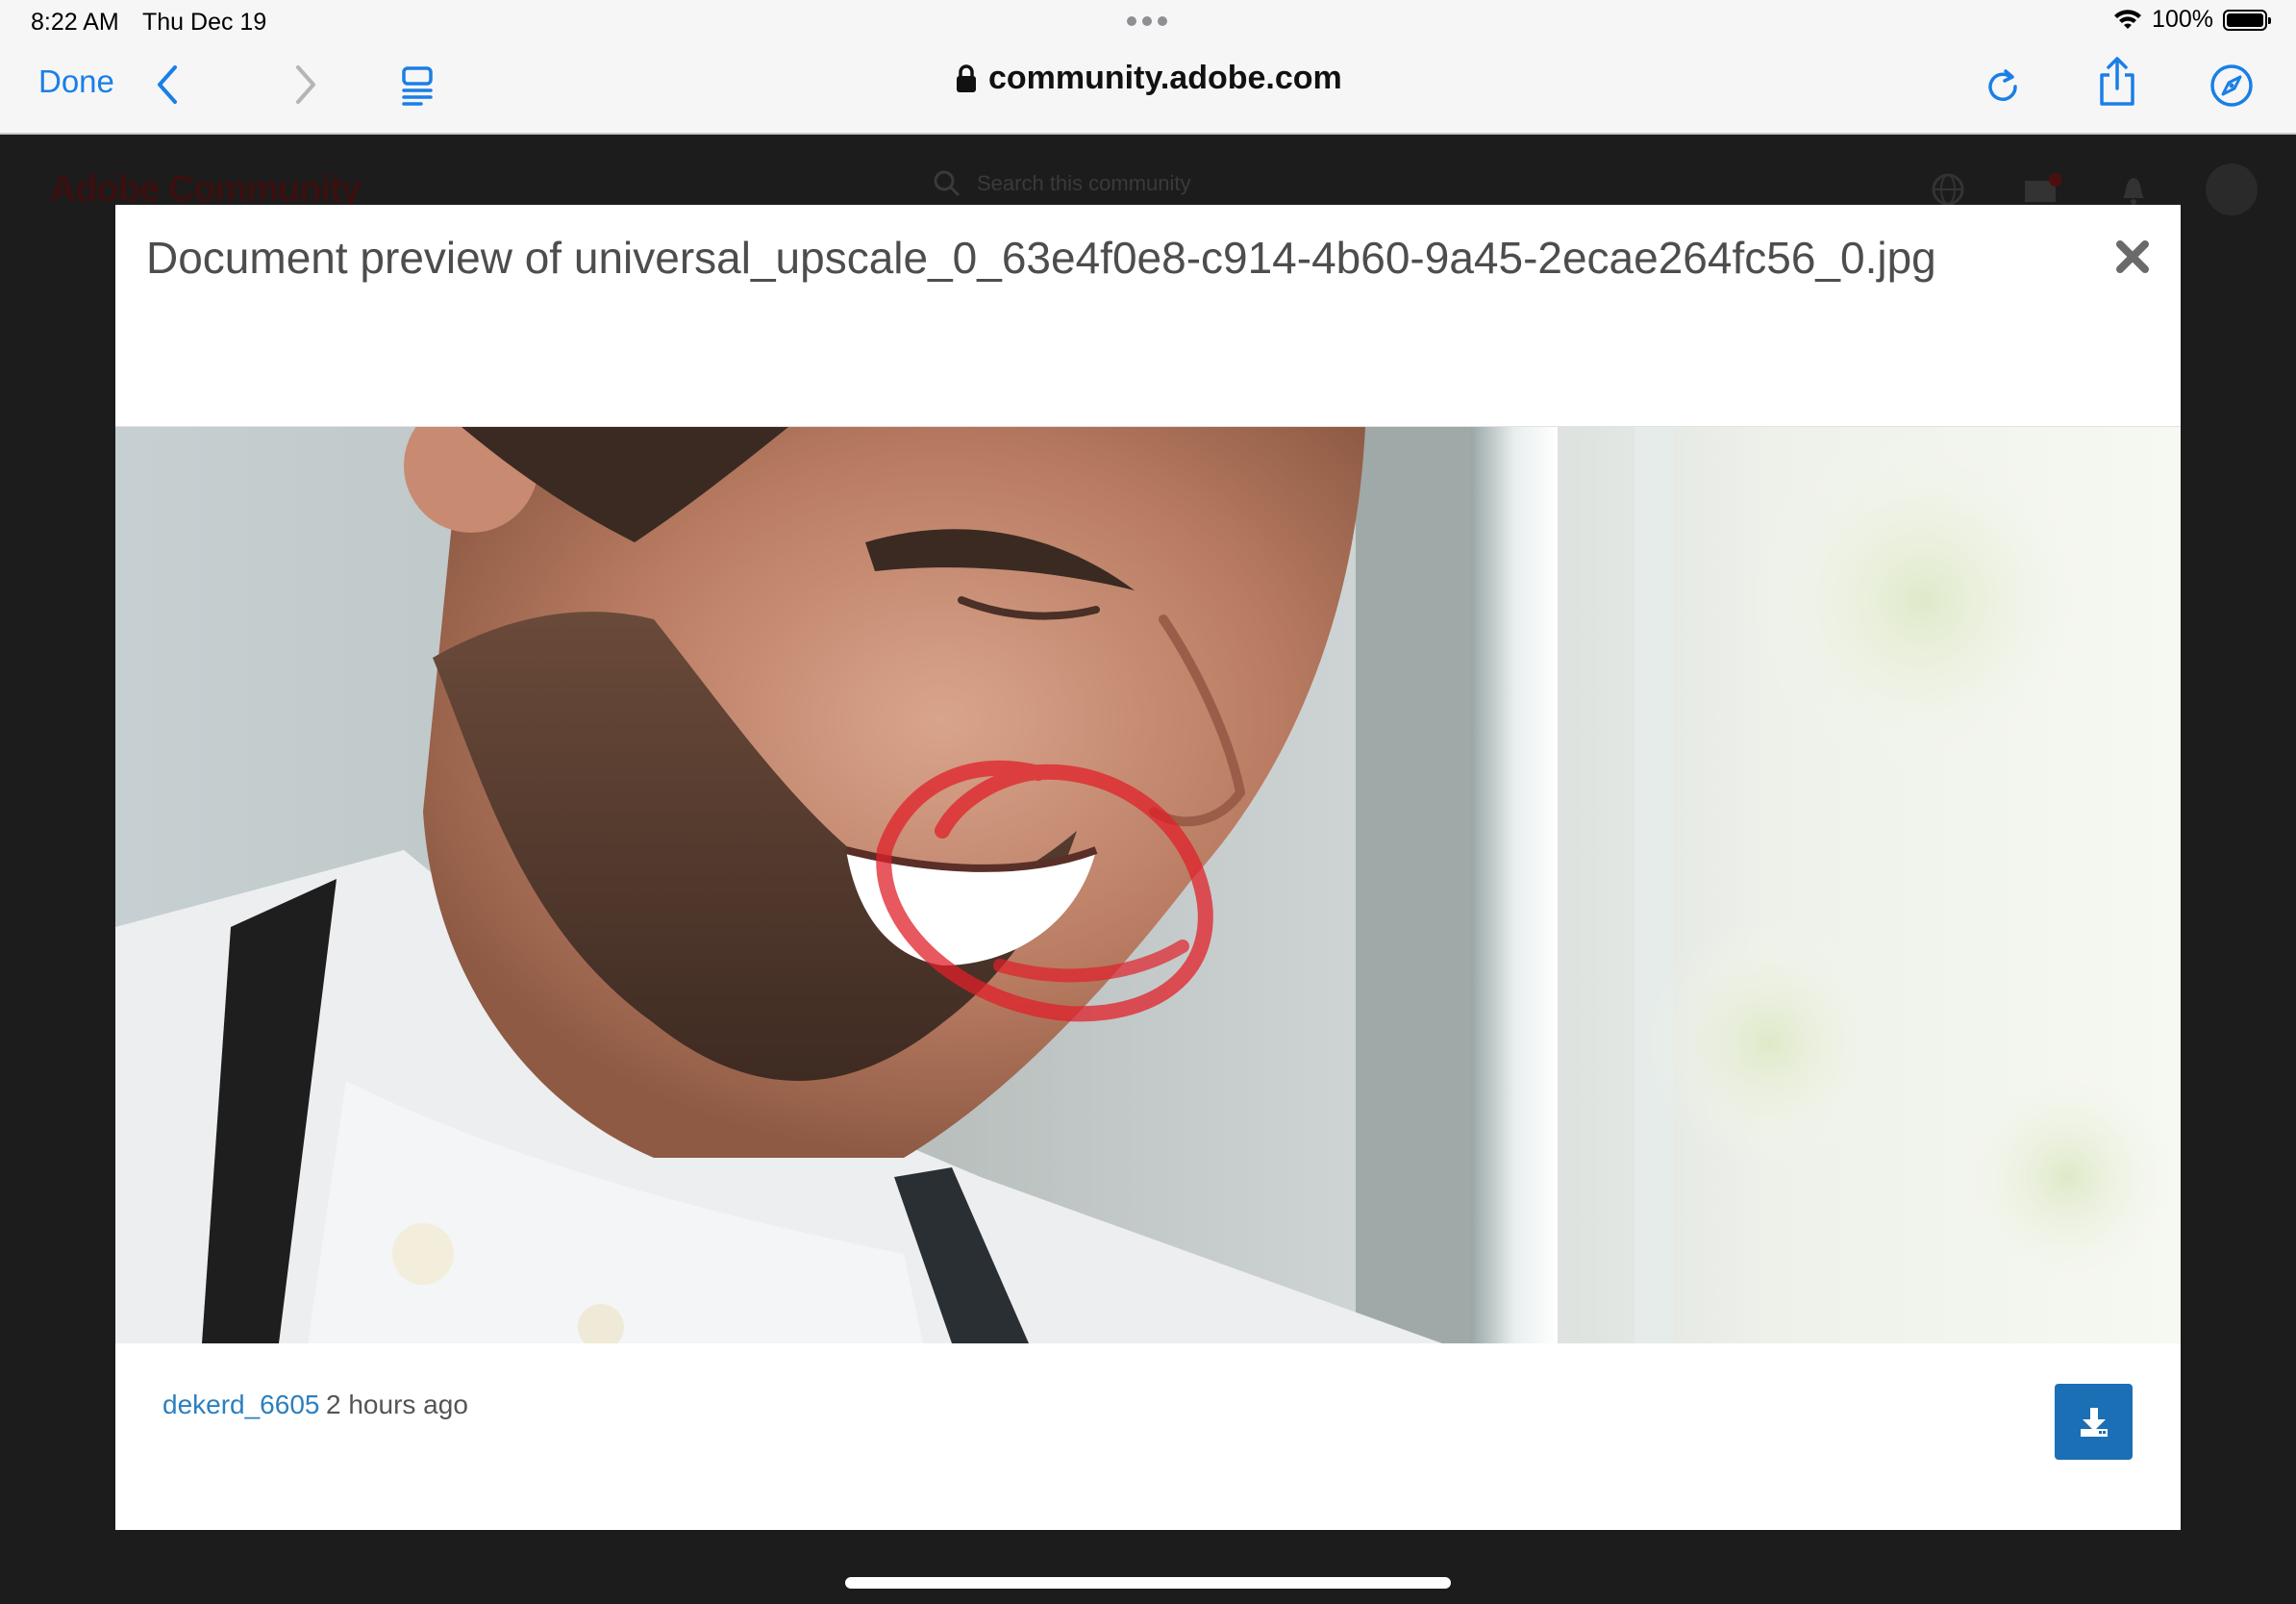  What do you see at coordinates (1165, 78) in the screenshot?
I see `url-text: community.adobe.com` at bounding box center [1165, 78].